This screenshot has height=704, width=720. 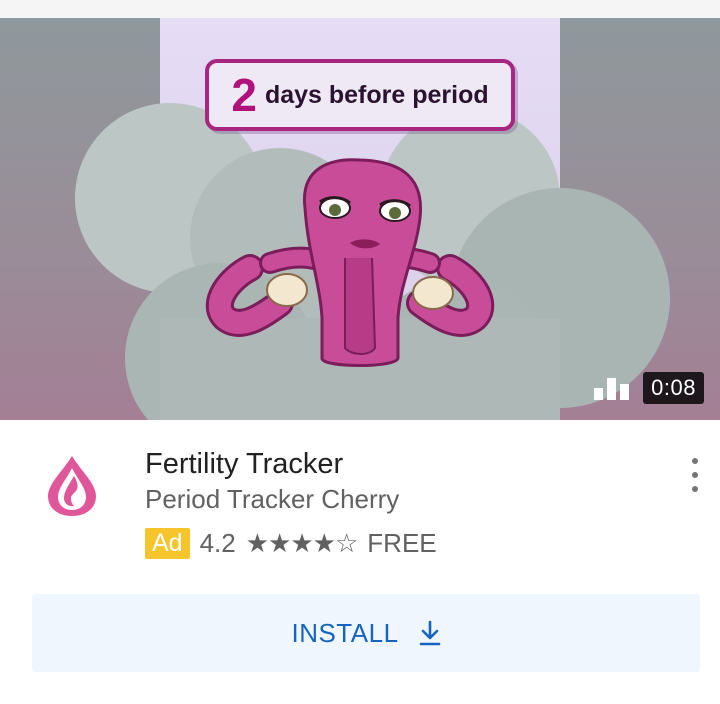 I want to click on price-label: FREE, so click(x=402, y=543).